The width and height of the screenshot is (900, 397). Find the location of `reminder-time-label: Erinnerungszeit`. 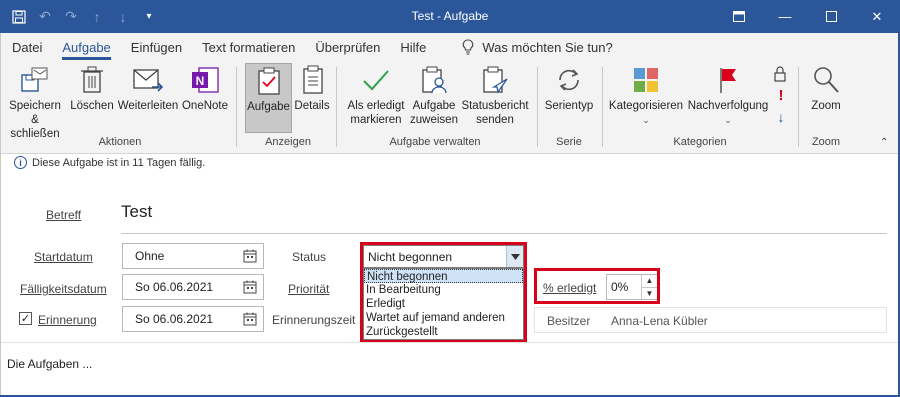

reminder-time-label: Erinnerungszeit is located at coordinates (314, 320).